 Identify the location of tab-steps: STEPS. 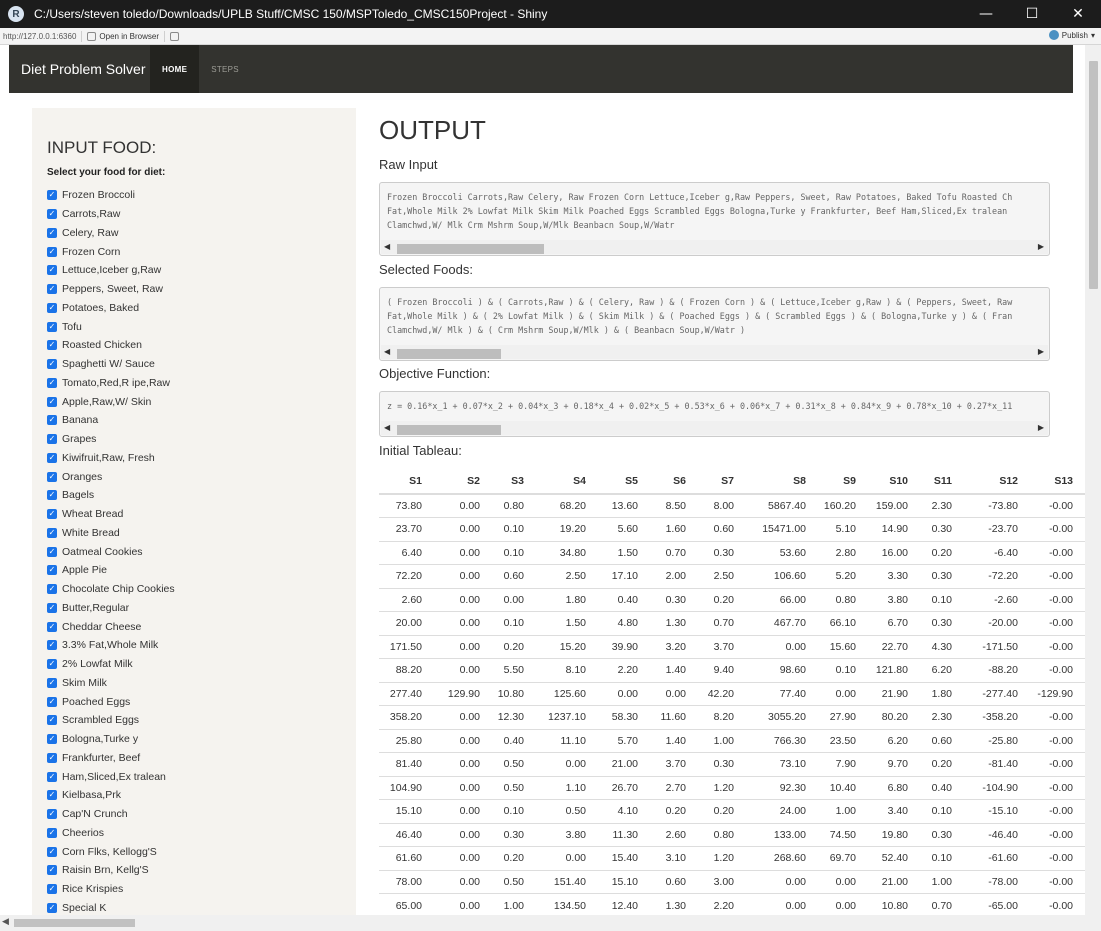
(225, 69).